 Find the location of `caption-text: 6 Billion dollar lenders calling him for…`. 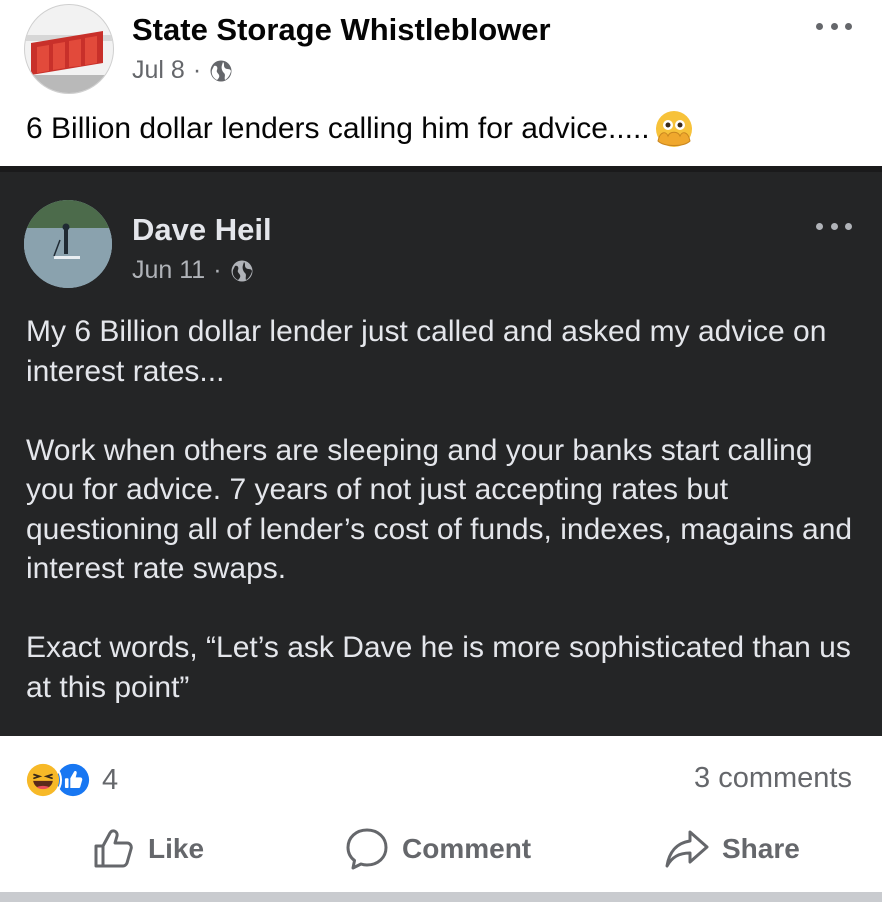

caption-text: 6 Billion dollar lenders calling him for… is located at coordinates (338, 128).